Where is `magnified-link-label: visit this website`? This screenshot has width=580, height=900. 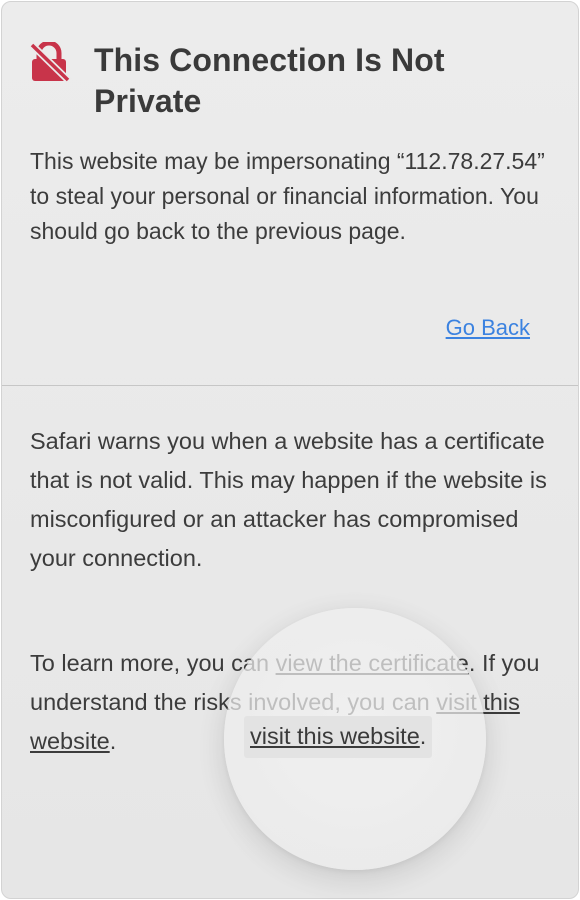 magnified-link-label: visit this website is located at coordinates (335, 736).